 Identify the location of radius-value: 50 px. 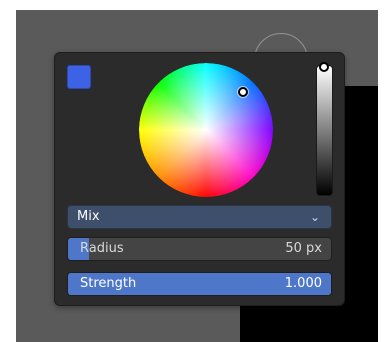
(303, 248).